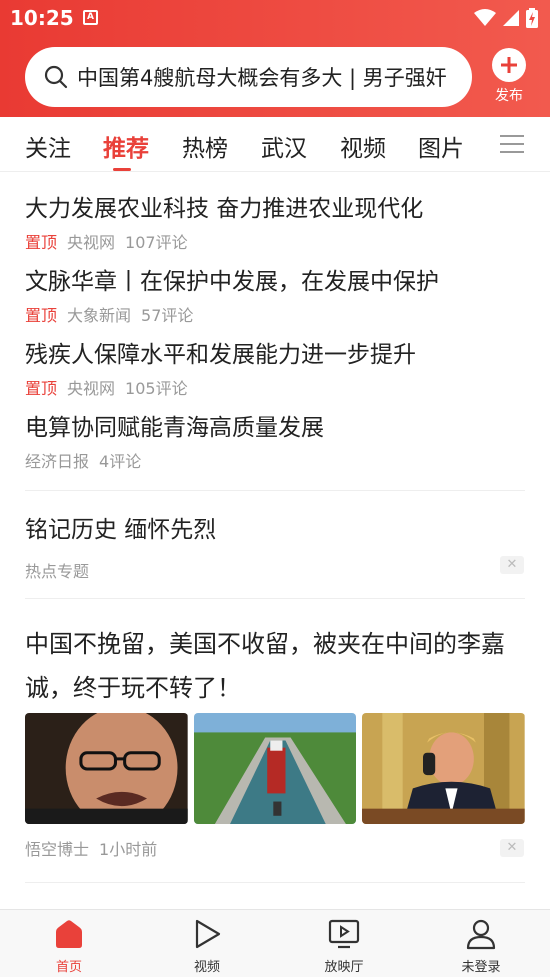 The width and height of the screenshot is (550, 977). I want to click on nav-cinema: 放映厅, so click(344, 943).